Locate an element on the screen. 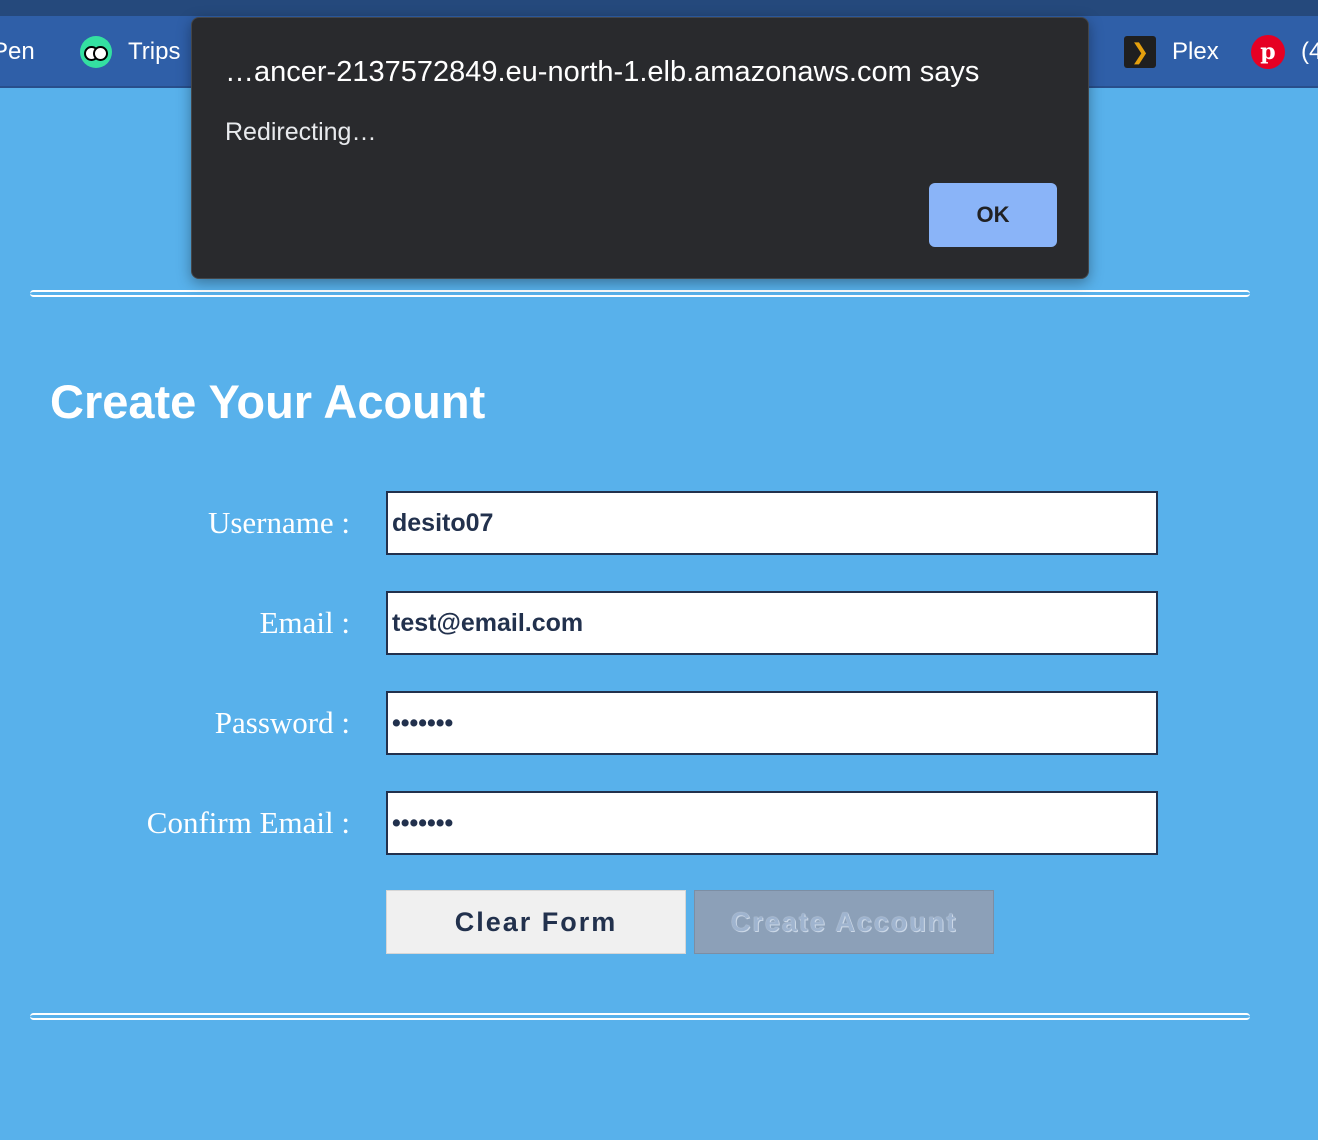  plex-chevron-icon: ❯ is located at coordinates (1140, 52).